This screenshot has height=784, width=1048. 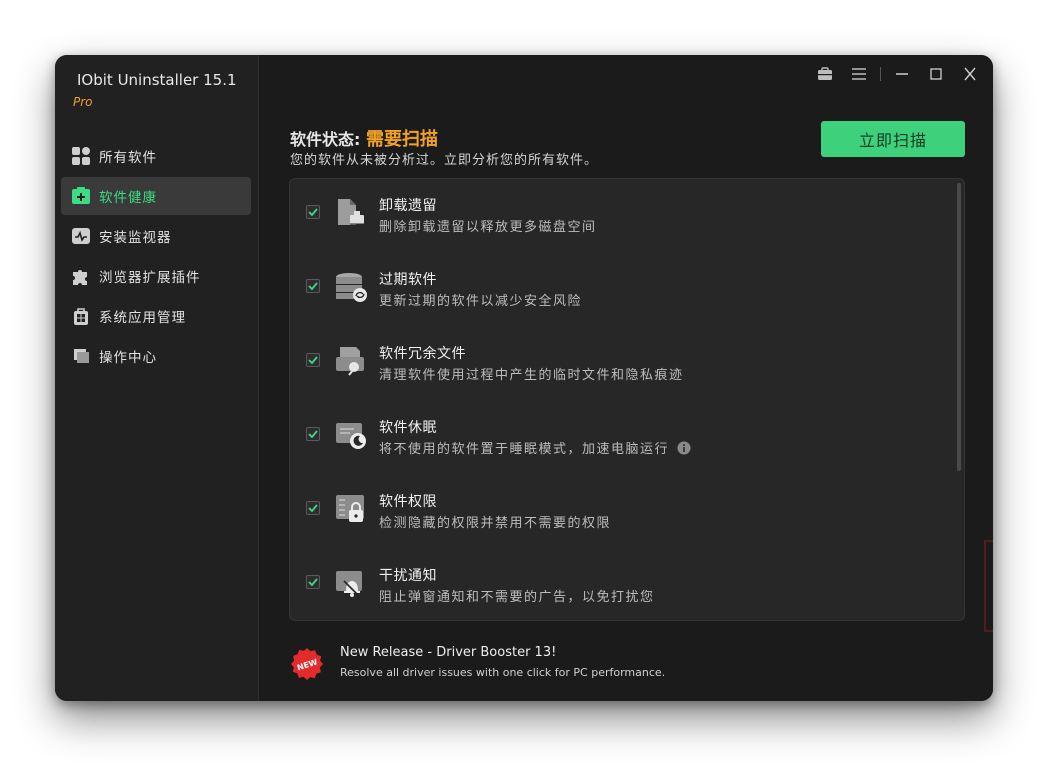 I want to click on sidebar-nav: 所有软件 软件健康 安装监视器 浏览器扩展插件 系统应用管理 操作中心, so click(x=156, y=257).